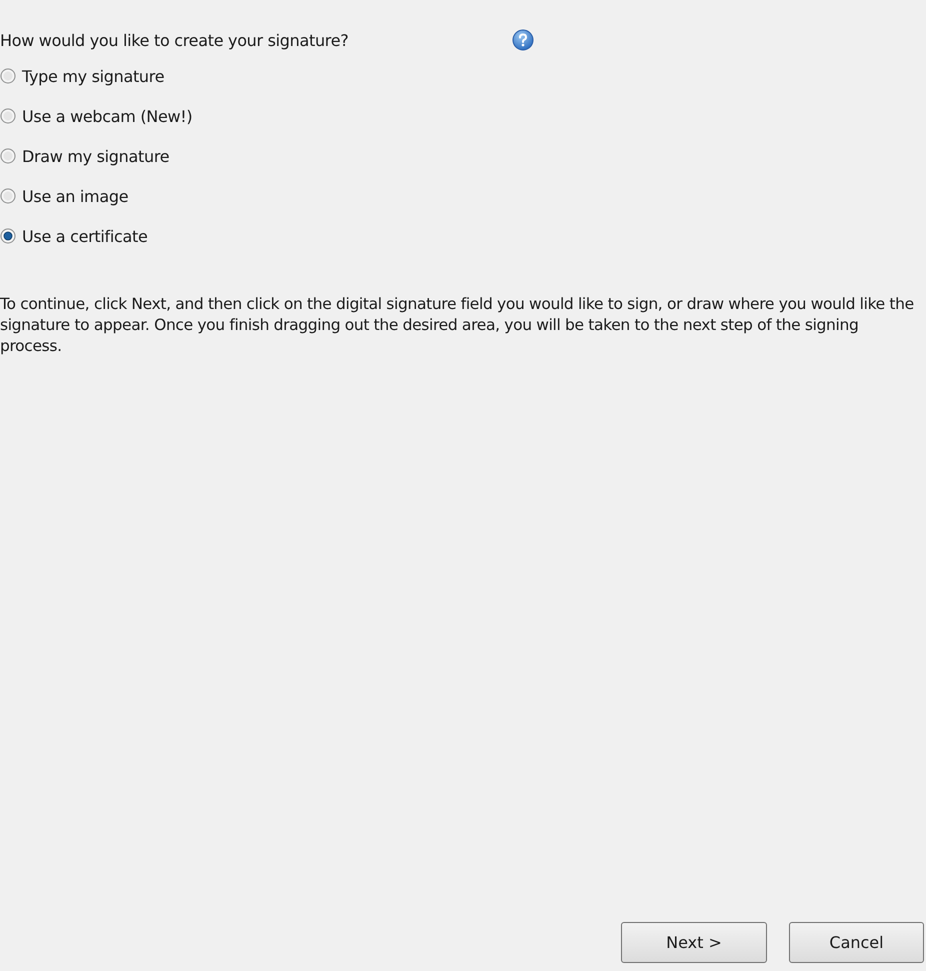 This screenshot has height=971, width=926. What do you see at coordinates (856, 942) in the screenshot?
I see `cancel-button: Cancel` at bounding box center [856, 942].